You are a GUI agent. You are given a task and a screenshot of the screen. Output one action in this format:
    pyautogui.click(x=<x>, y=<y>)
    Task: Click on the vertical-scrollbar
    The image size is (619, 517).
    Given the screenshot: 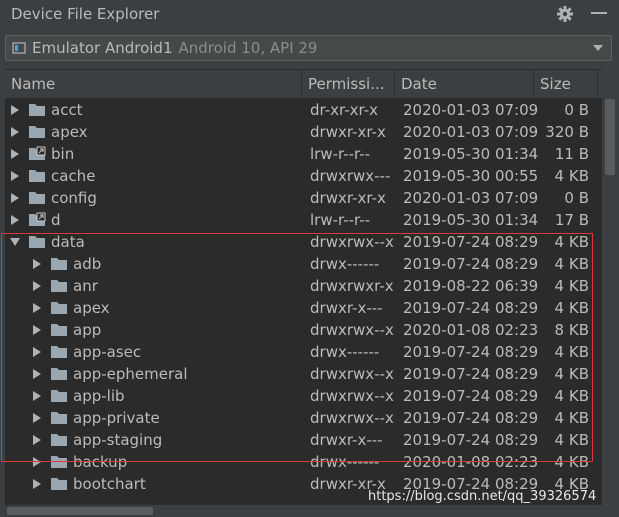 What is the action you would take?
    pyautogui.click(x=610, y=302)
    